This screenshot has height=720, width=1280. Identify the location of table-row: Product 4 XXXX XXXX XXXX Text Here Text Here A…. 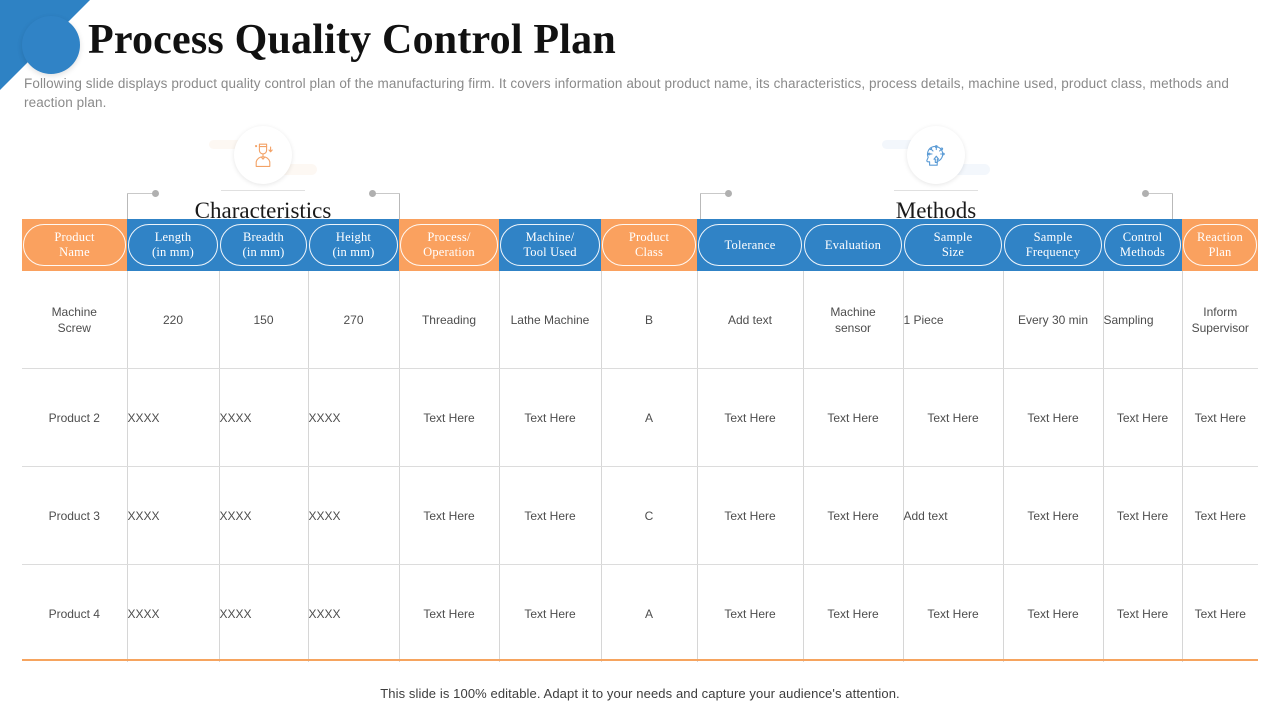
(640, 613).